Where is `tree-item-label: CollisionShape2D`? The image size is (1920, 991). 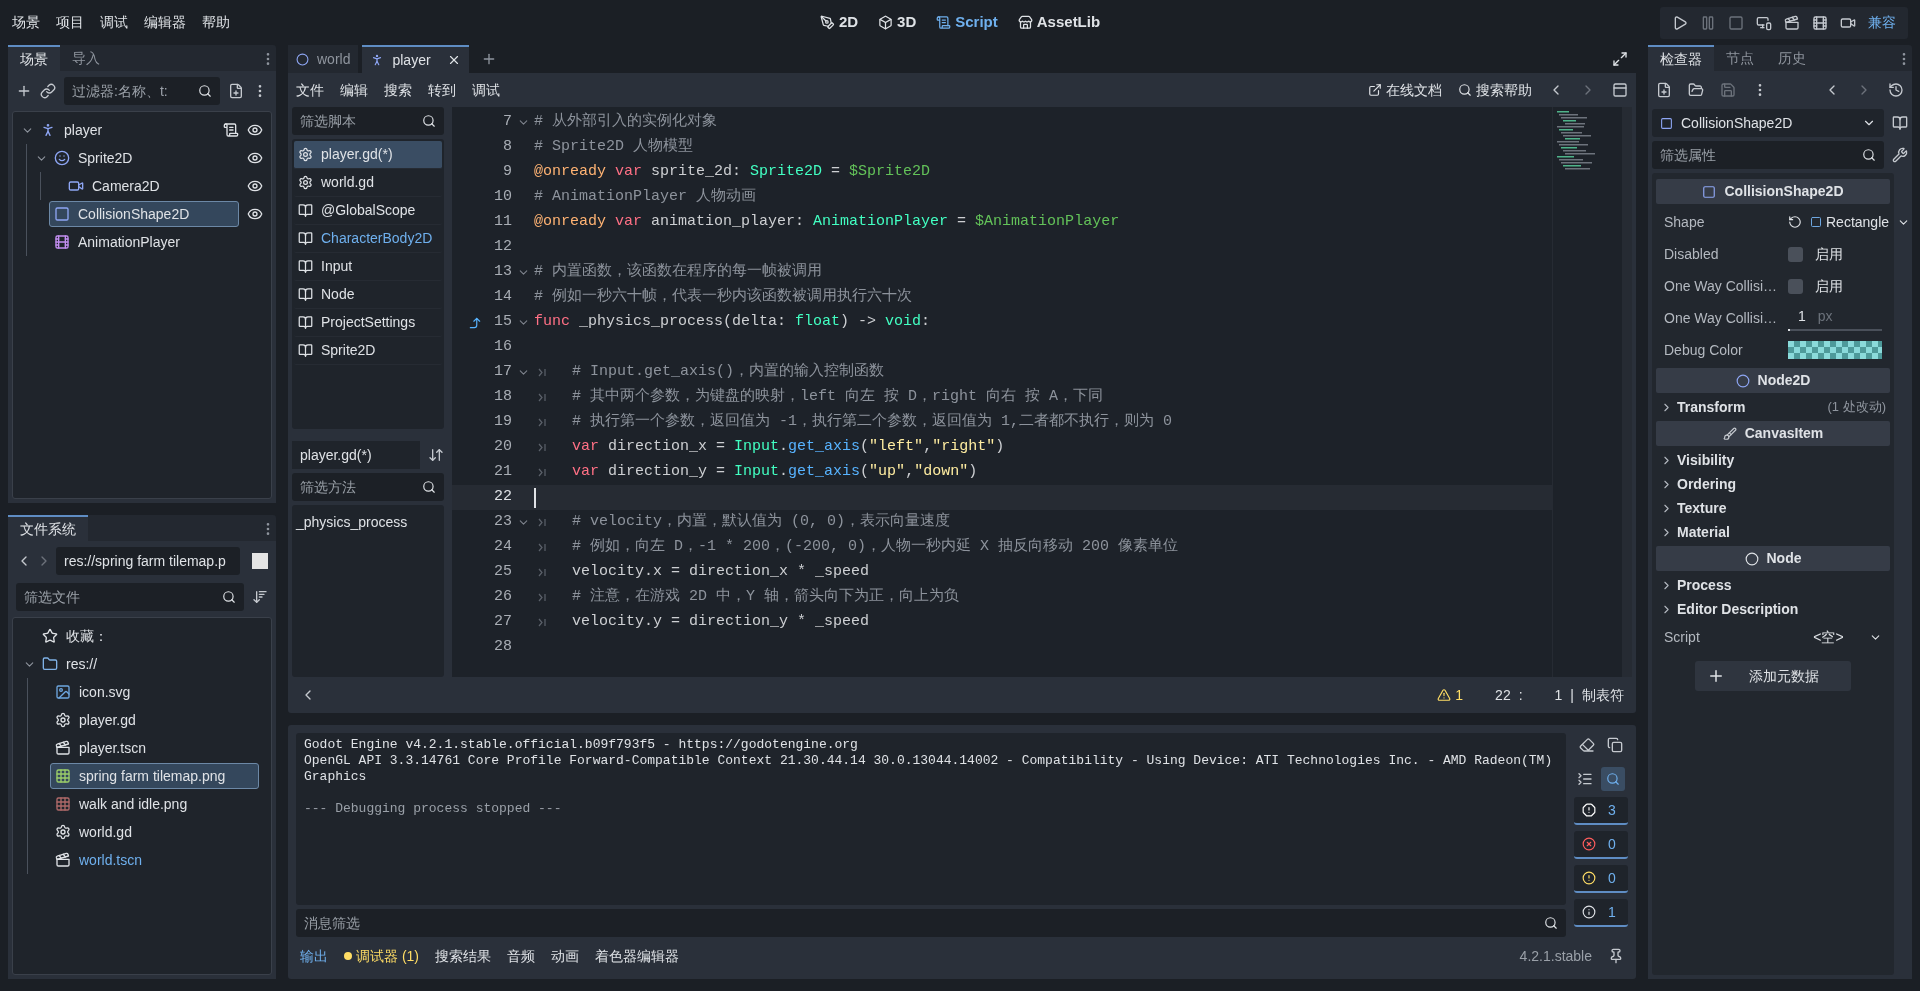
tree-item-label: CollisionShape2D is located at coordinates (134, 214).